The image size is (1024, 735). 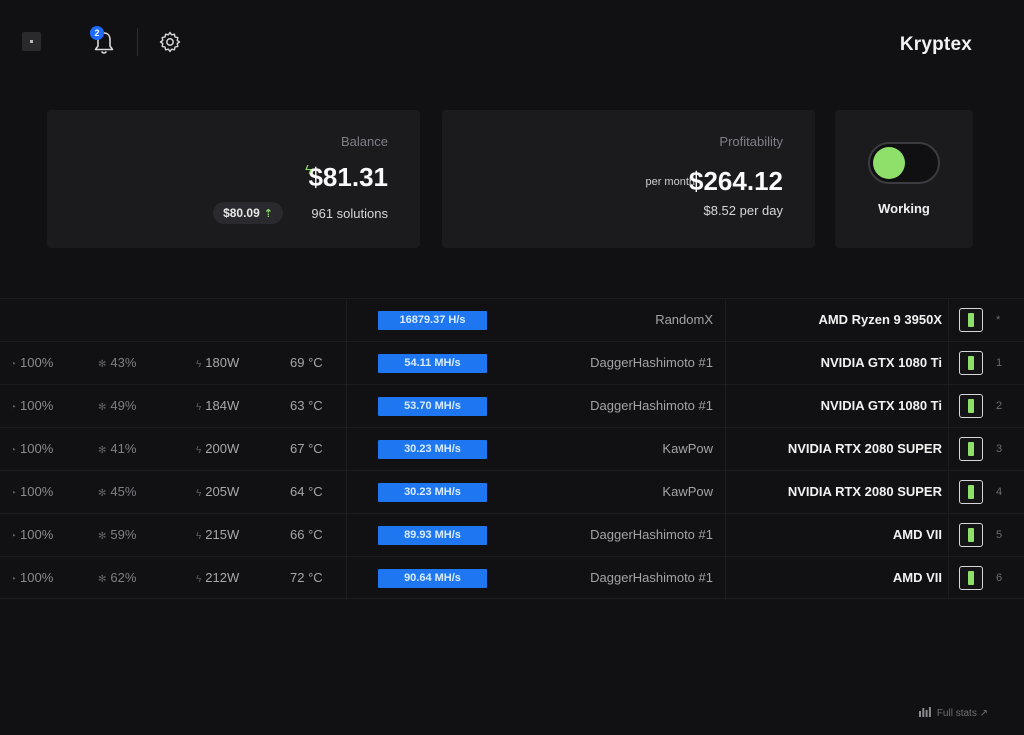 What do you see at coordinates (432, 535) in the screenshot?
I see `device-hashrate: 89.93 MH/s` at bounding box center [432, 535].